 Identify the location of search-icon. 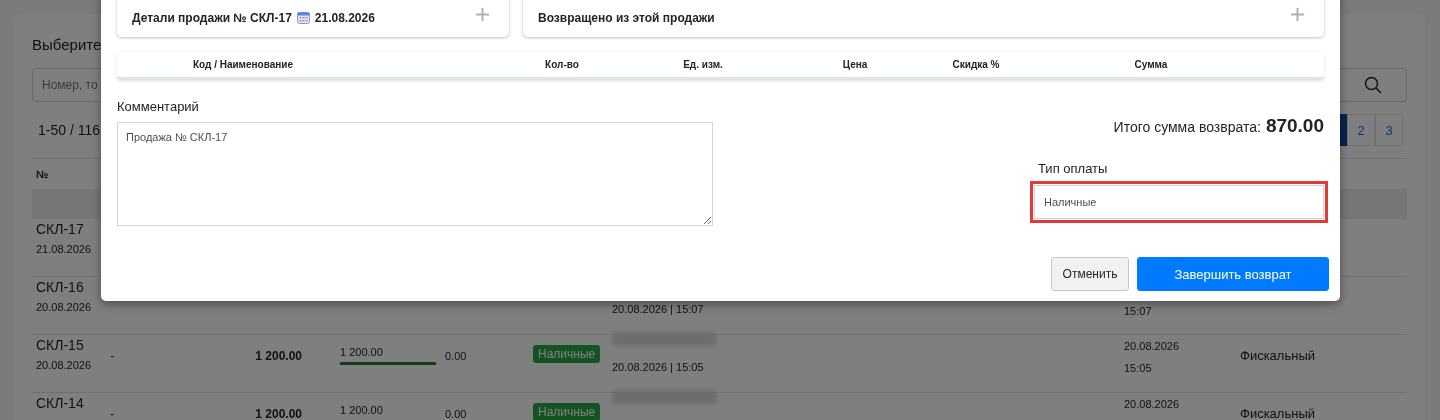
(1372, 85).